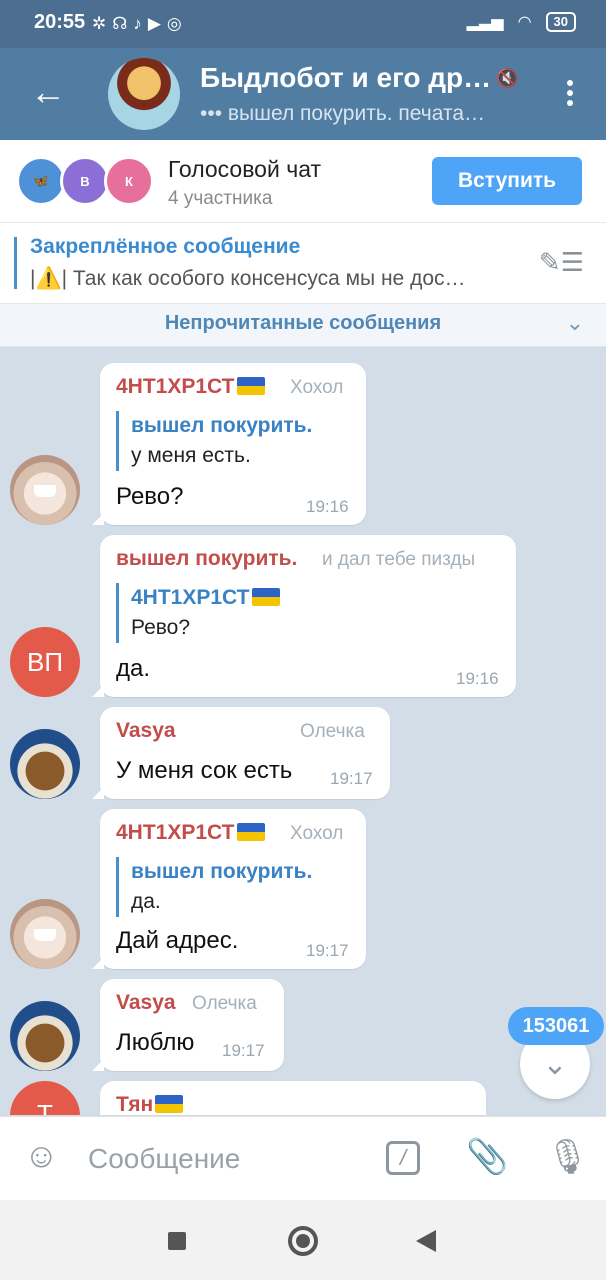  What do you see at coordinates (177, 940) in the screenshot?
I see `message-text: Дай адрес.` at bounding box center [177, 940].